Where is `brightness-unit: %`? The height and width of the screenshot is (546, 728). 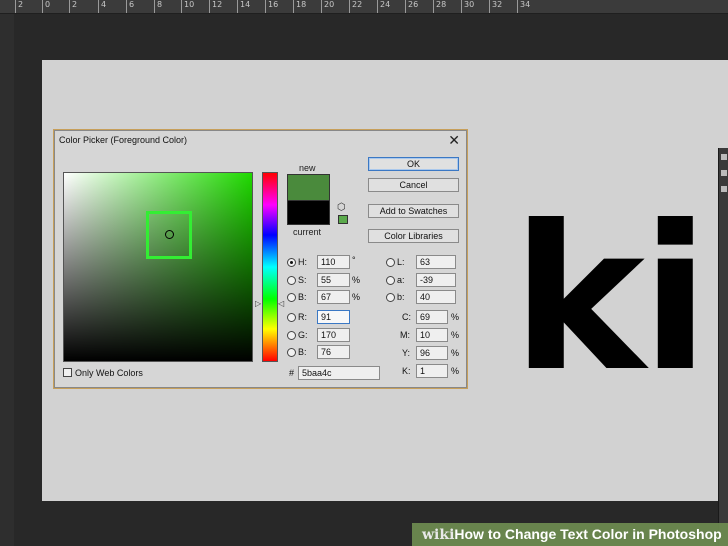
brightness-unit: % is located at coordinates (356, 297).